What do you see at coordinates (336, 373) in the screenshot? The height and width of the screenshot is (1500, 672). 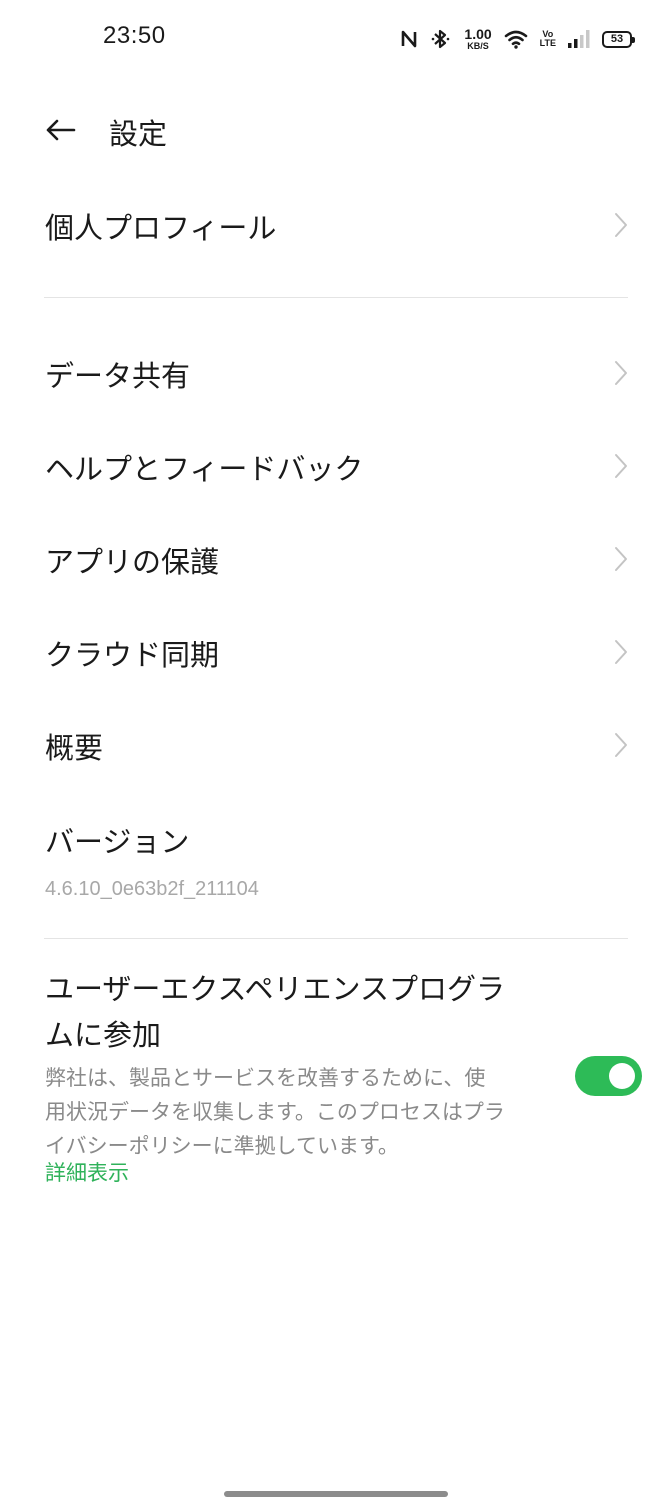 I see `menu-item-data-sharing: データ共有` at bounding box center [336, 373].